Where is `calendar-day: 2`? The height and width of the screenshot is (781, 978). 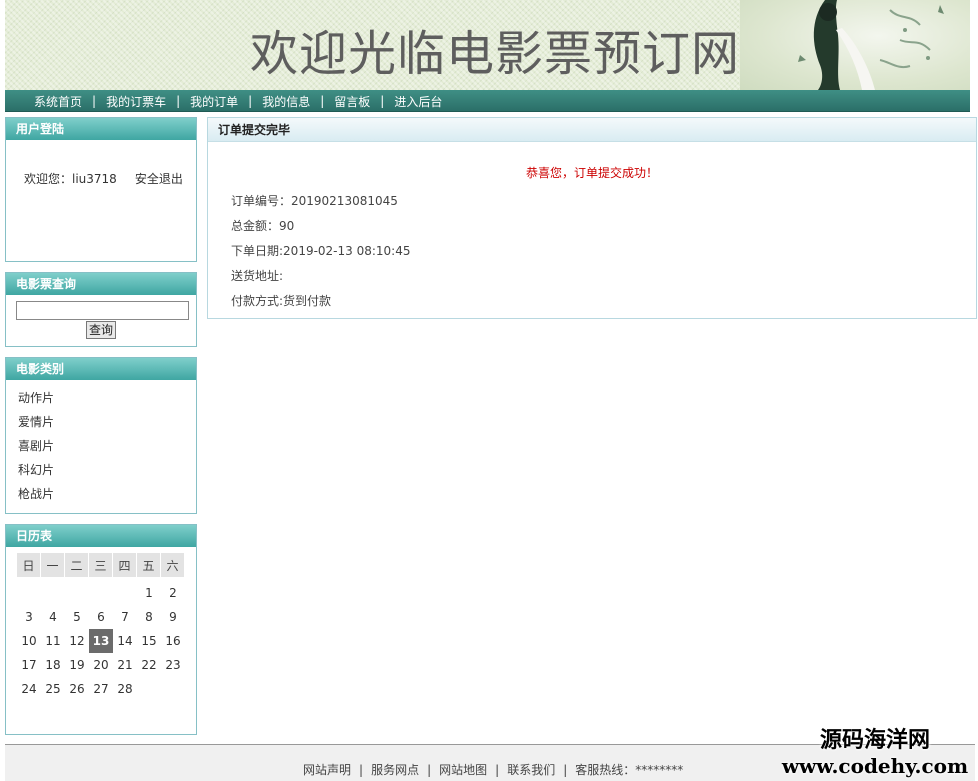
calendar-day: 2 is located at coordinates (173, 593).